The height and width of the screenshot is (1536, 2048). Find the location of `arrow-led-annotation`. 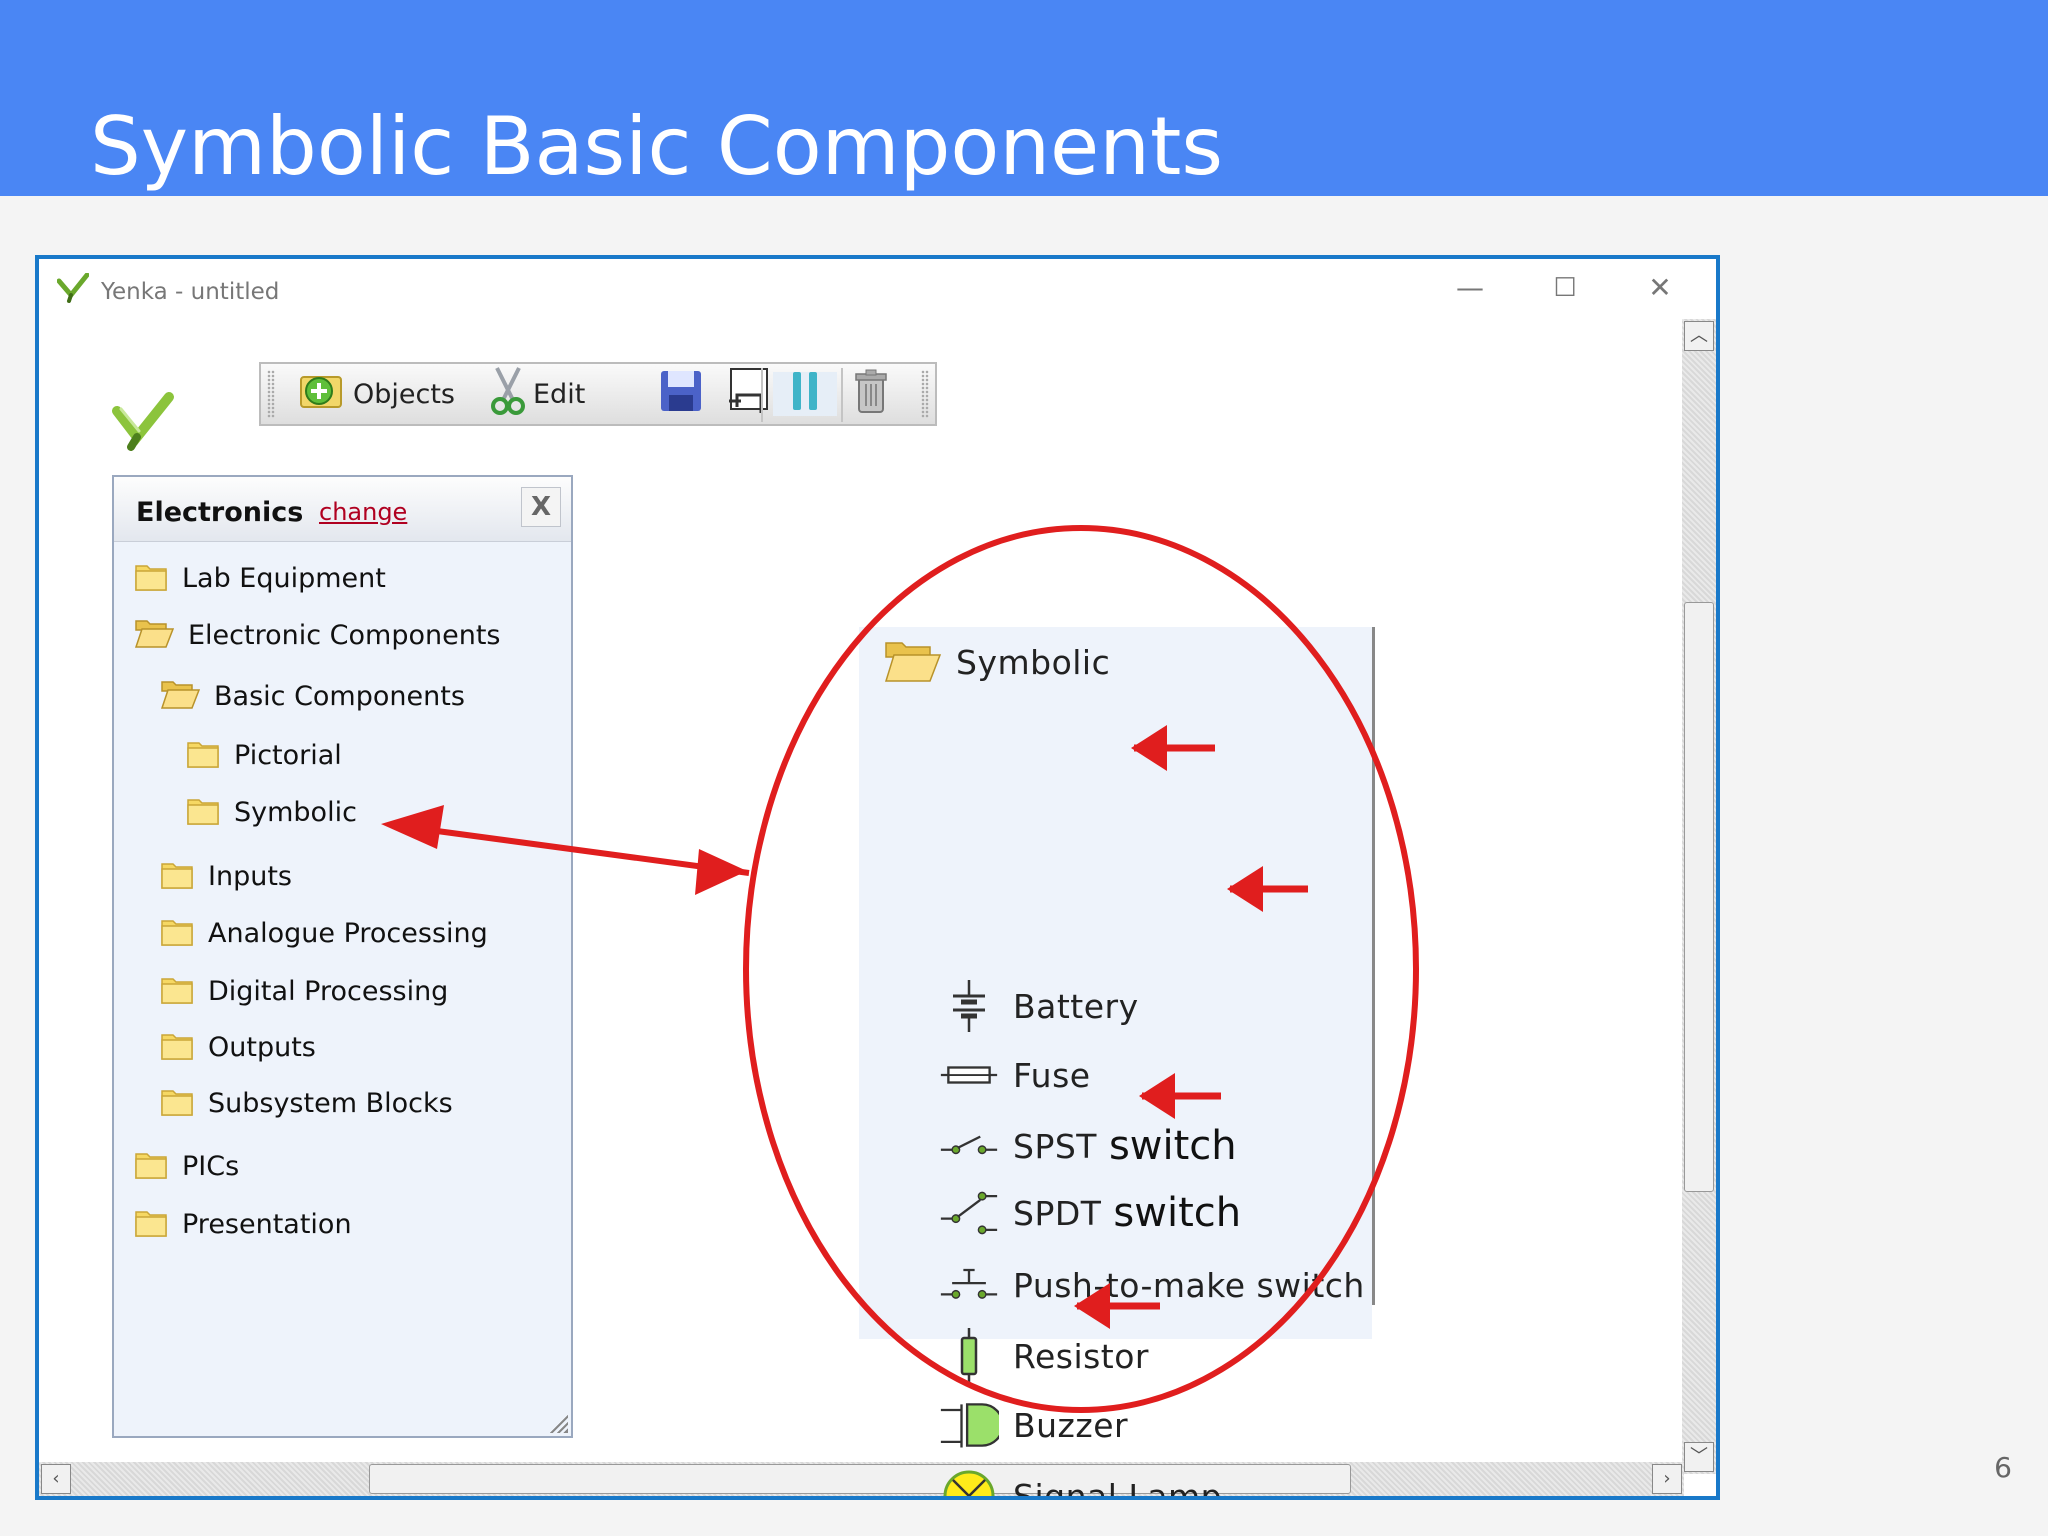

arrow-led-annotation is located at coordinates (1117, 1306).